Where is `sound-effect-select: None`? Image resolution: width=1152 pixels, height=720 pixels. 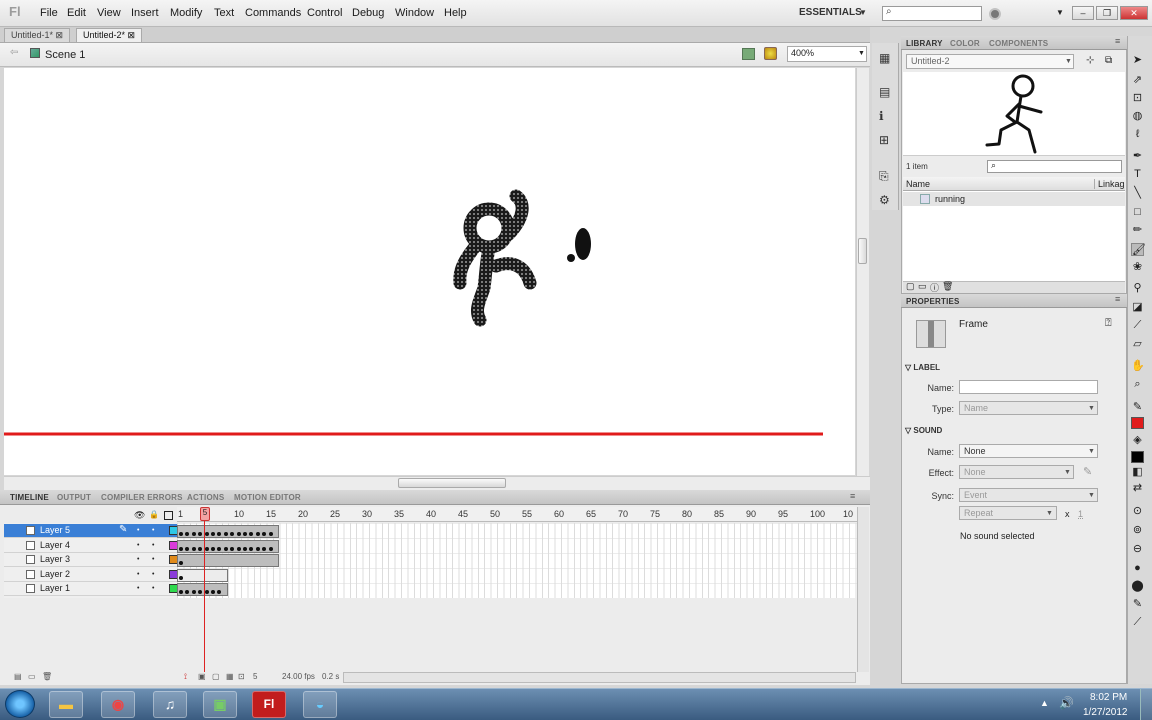 sound-effect-select: None is located at coordinates (1016, 472).